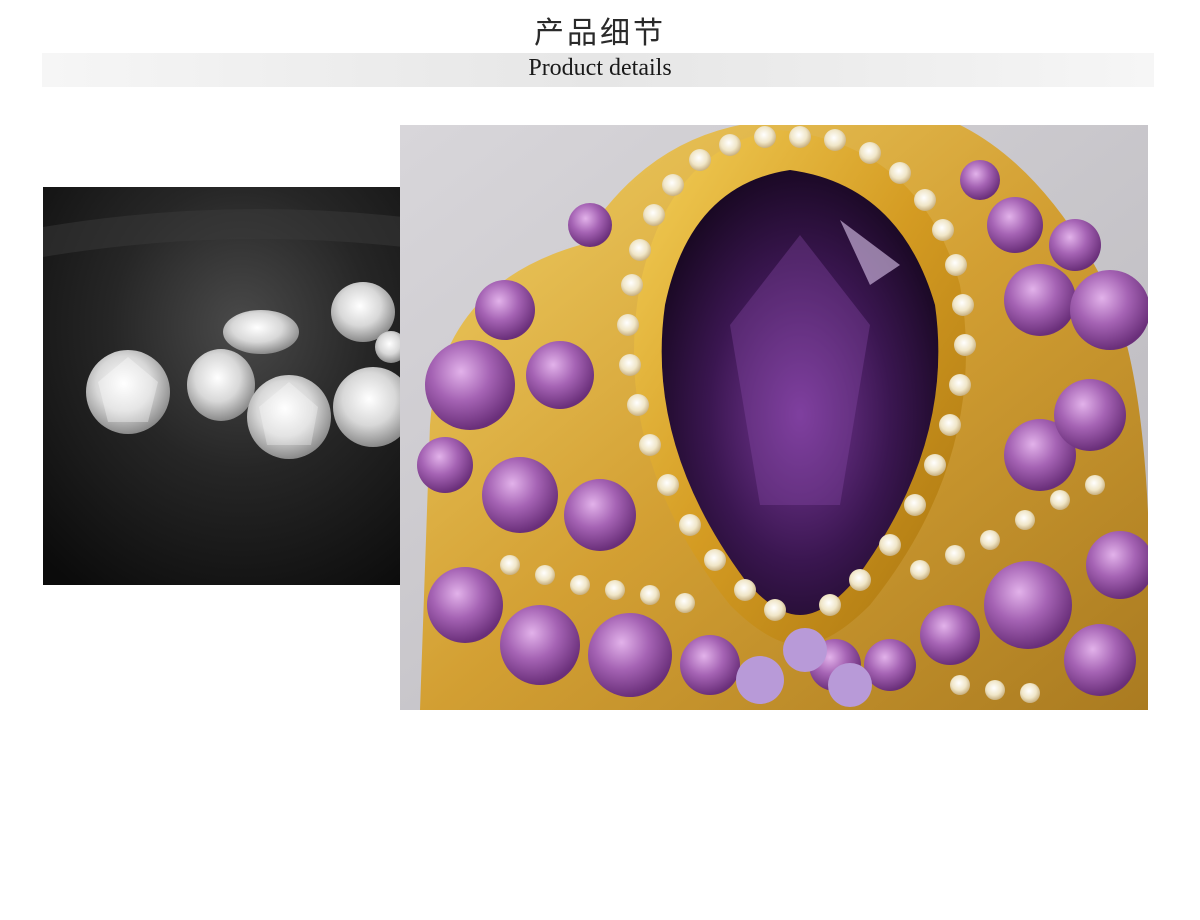  What do you see at coordinates (600, 68) in the screenshot?
I see `title-english: Product details` at bounding box center [600, 68].